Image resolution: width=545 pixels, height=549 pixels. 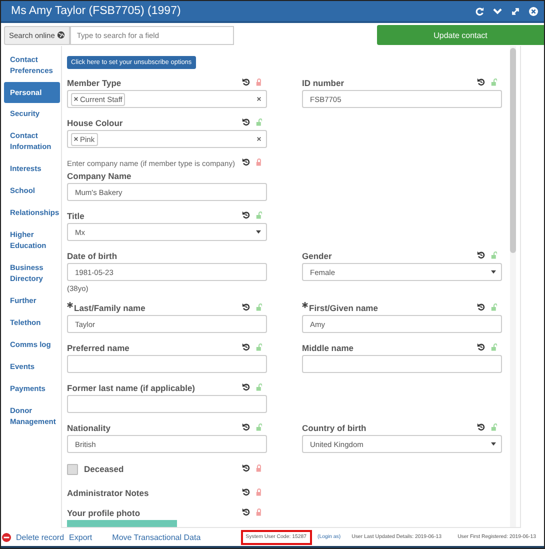 What do you see at coordinates (343, 308) in the screenshot?
I see `field-label: First/Given name` at bounding box center [343, 308].